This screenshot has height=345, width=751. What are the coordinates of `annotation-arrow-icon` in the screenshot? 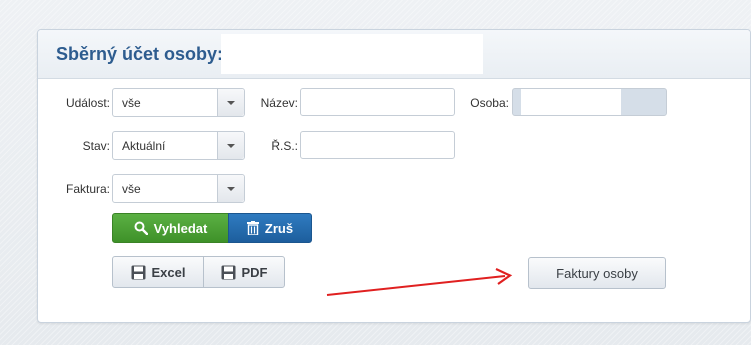 It's located at (419, 282).